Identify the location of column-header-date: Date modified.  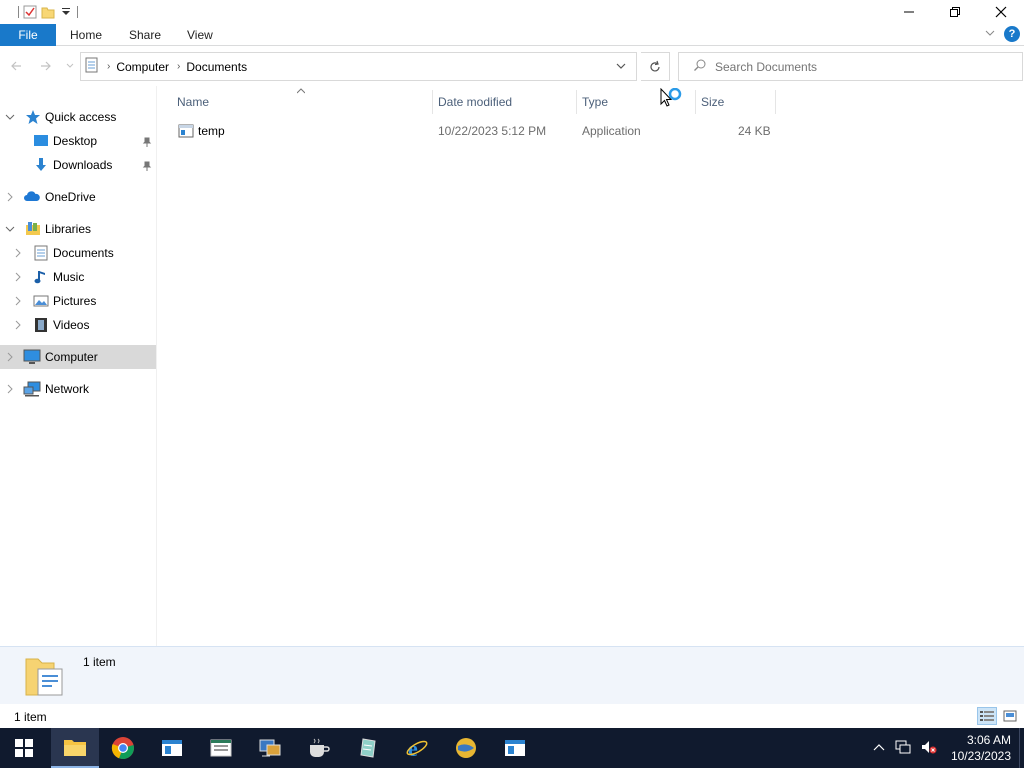
(475, 102).